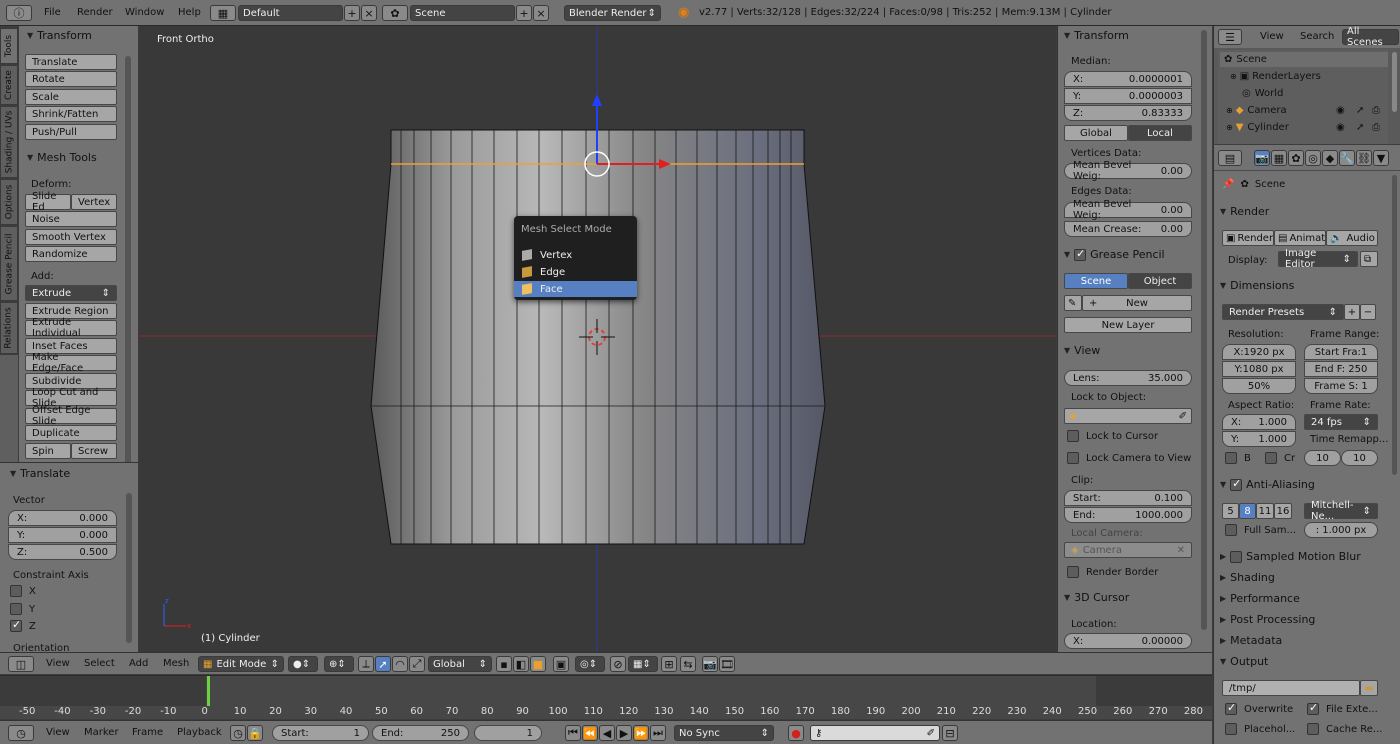  I want to click on motion-blur-checkbox, so click(1236, 556).